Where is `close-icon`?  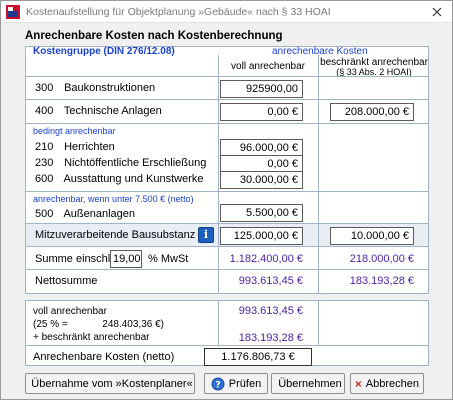 close-icon is located at coordinates (437, 12).